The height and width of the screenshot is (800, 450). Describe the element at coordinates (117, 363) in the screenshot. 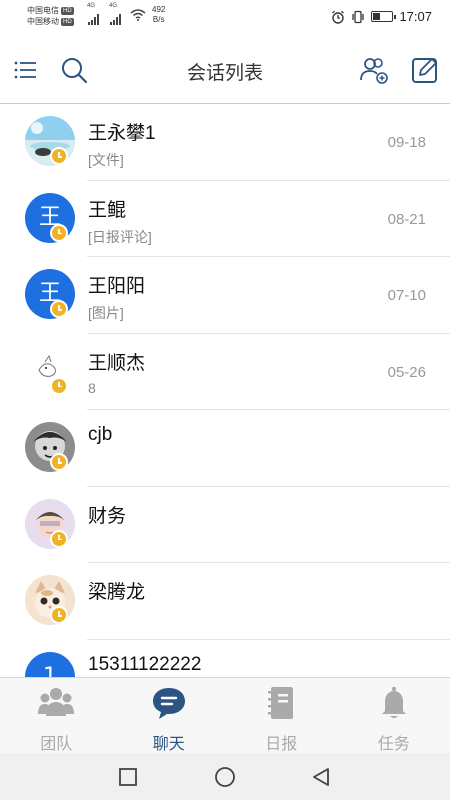

I see `conversation-name: 王顺杰` at that location.